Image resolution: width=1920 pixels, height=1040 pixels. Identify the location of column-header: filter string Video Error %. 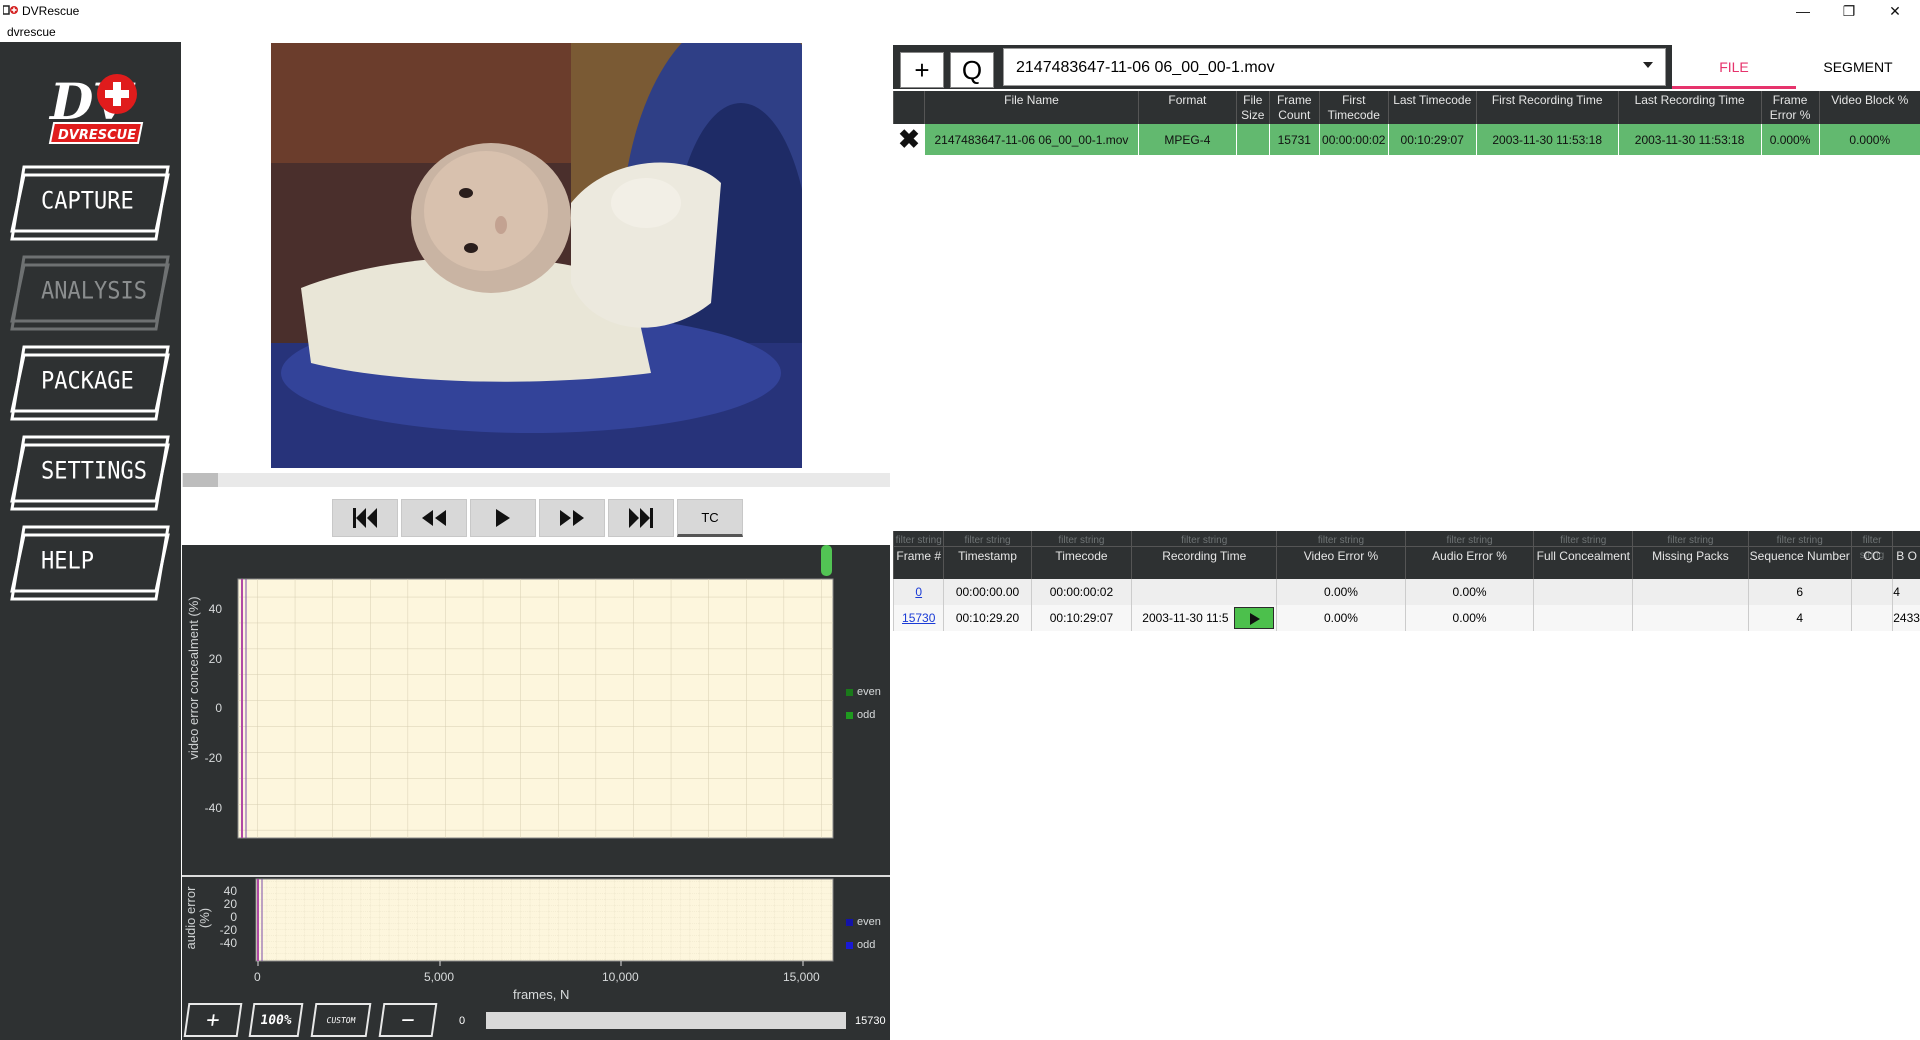
(1341, 555).